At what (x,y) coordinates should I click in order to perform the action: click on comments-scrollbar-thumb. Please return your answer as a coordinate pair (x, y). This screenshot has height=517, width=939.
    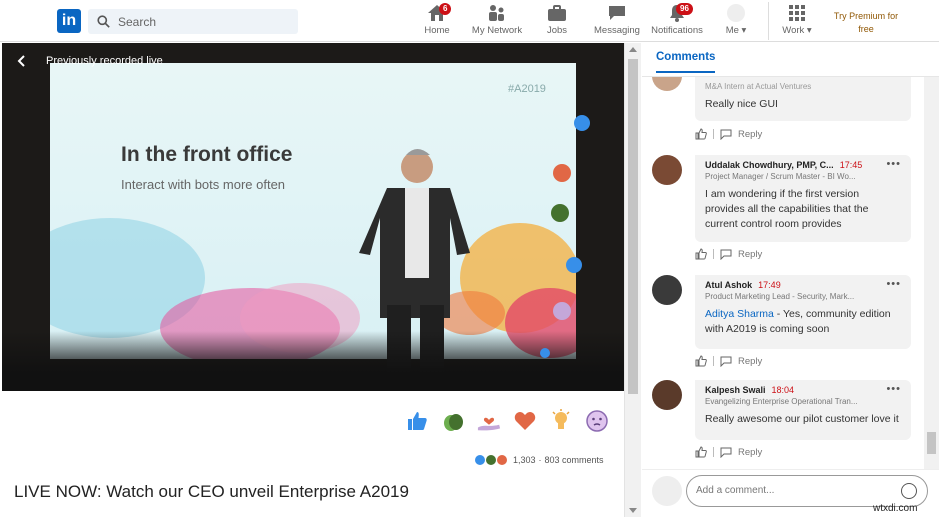
    Looking at the image, I should click on (931, 443).